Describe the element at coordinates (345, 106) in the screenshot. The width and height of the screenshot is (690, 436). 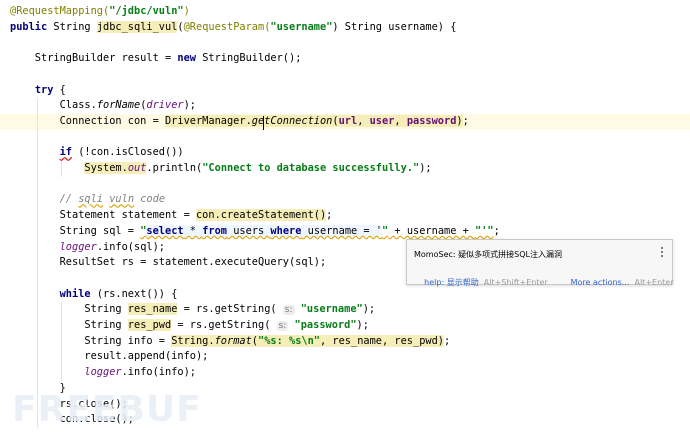
I see `code-line: Class.forName(driver);` at that location.